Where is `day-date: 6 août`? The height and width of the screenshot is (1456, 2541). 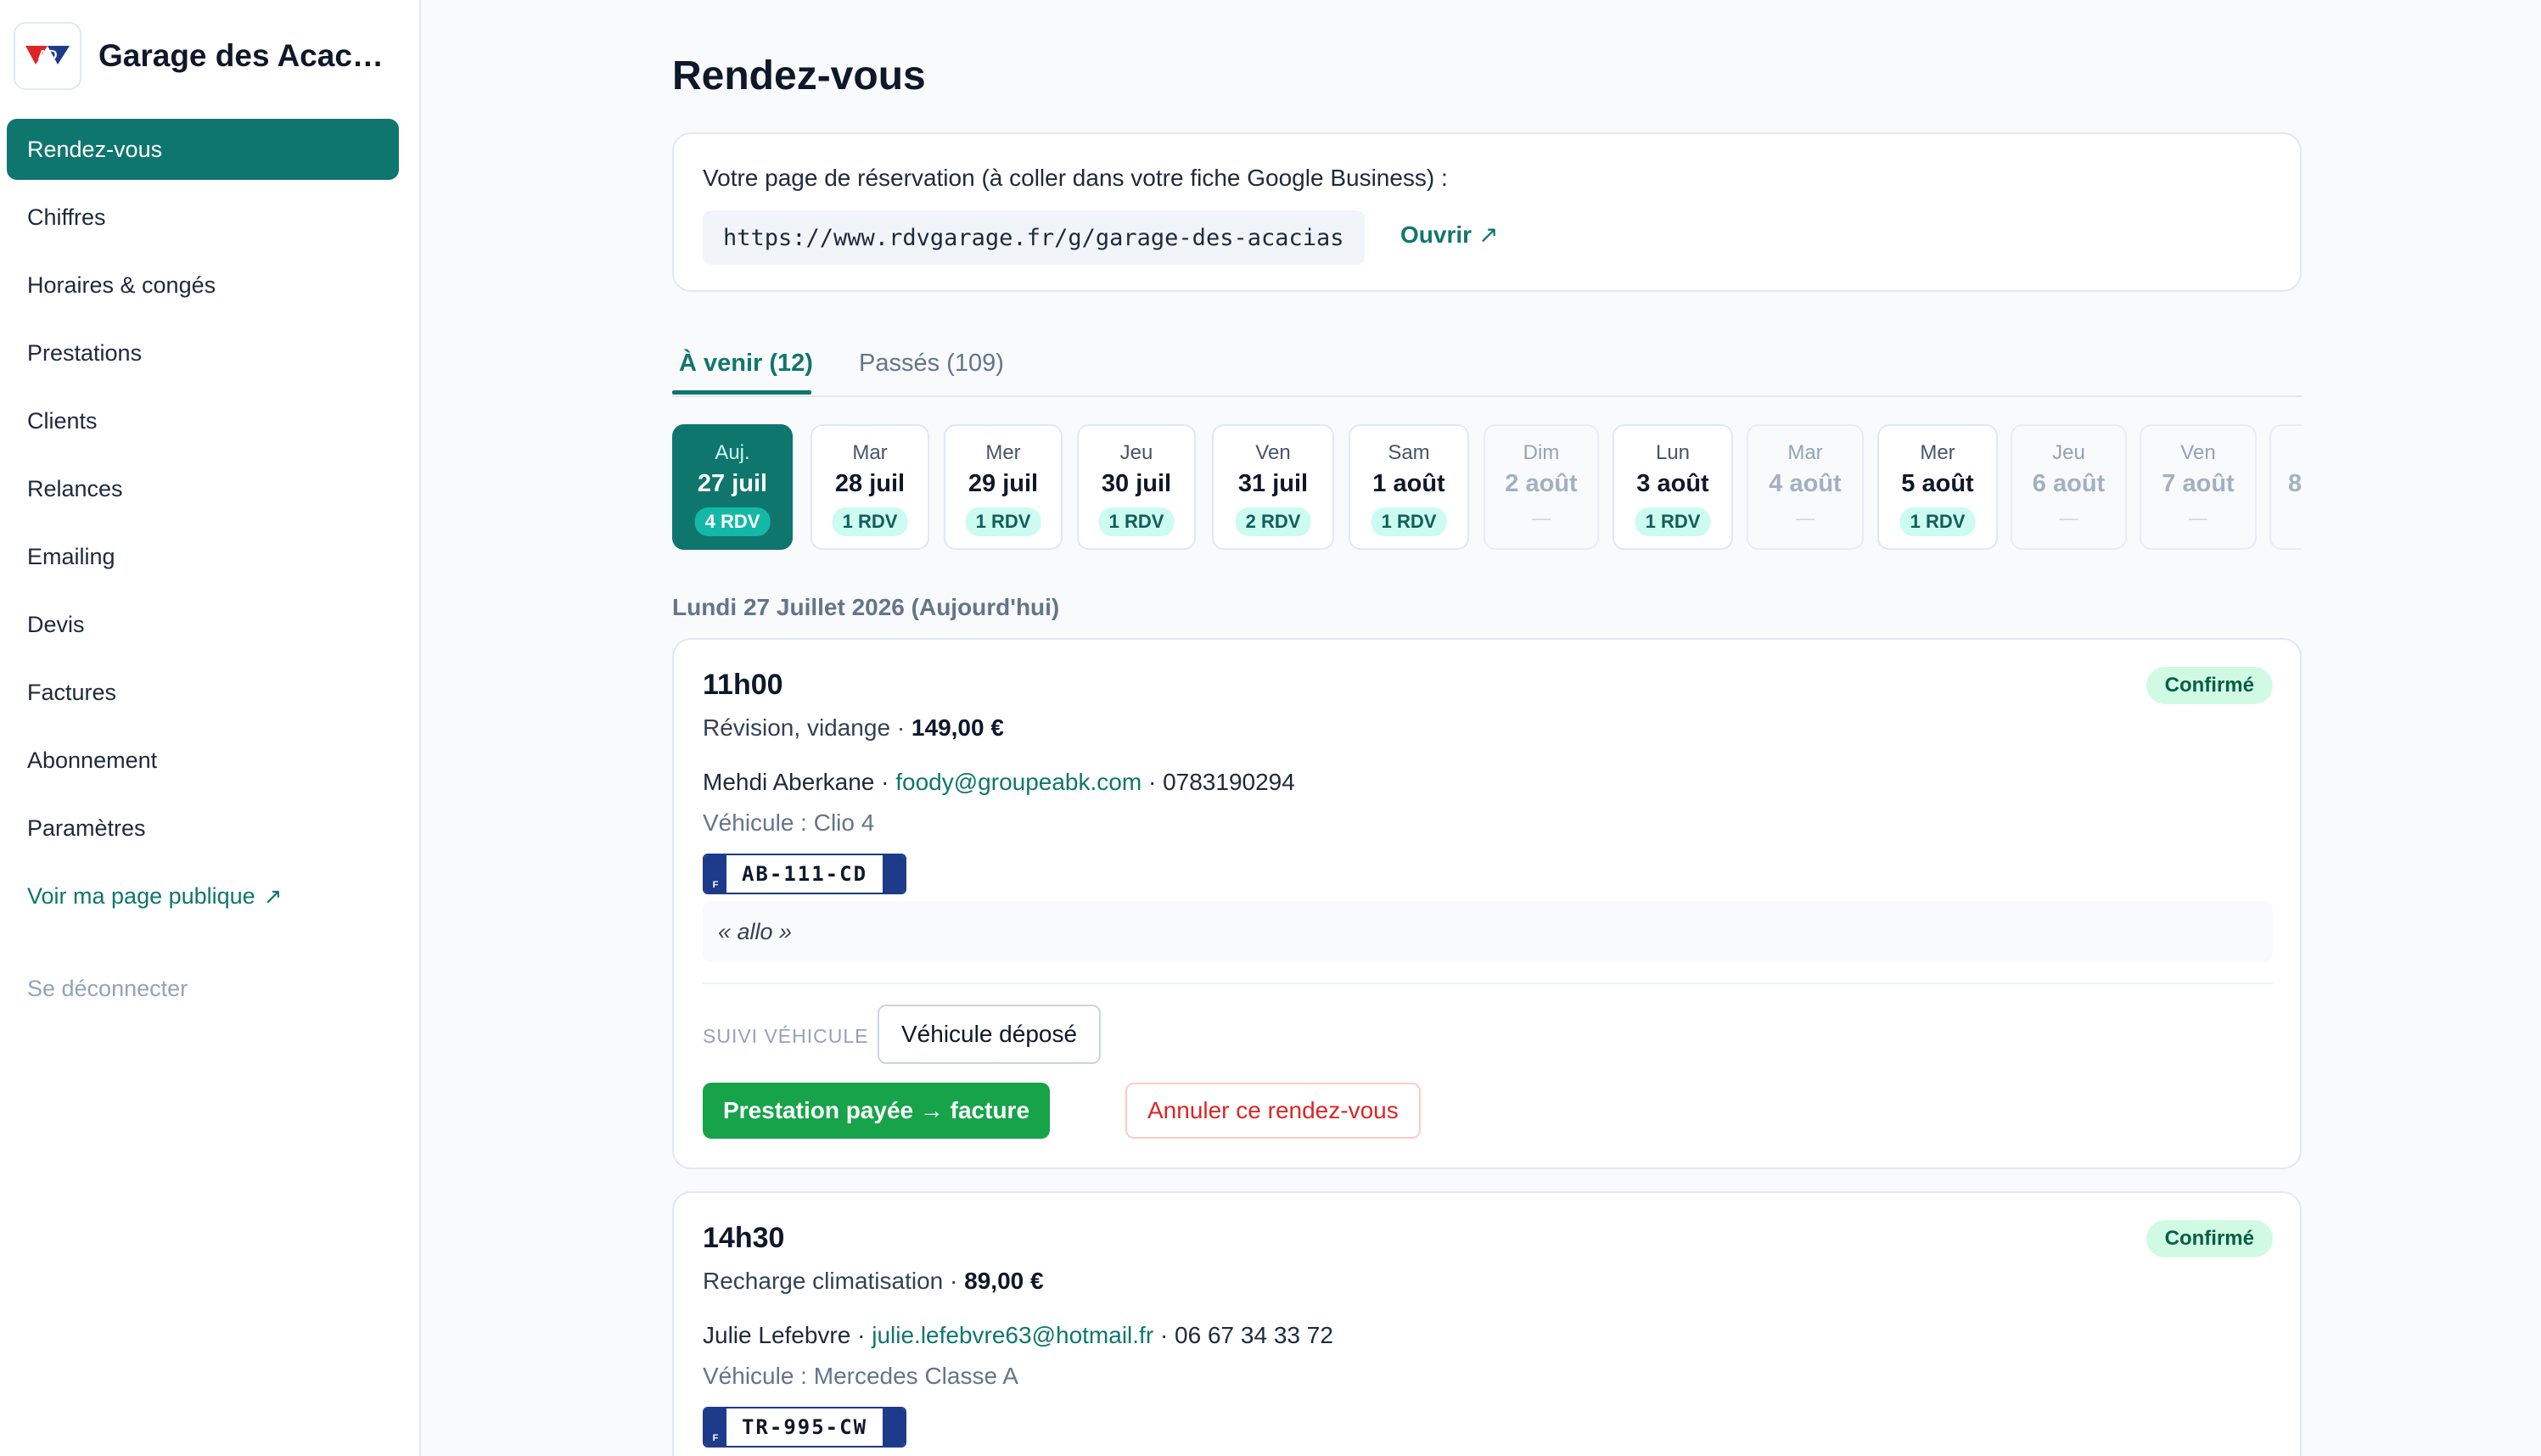 day-date: 6 août is located at coordinates (2069, 484).